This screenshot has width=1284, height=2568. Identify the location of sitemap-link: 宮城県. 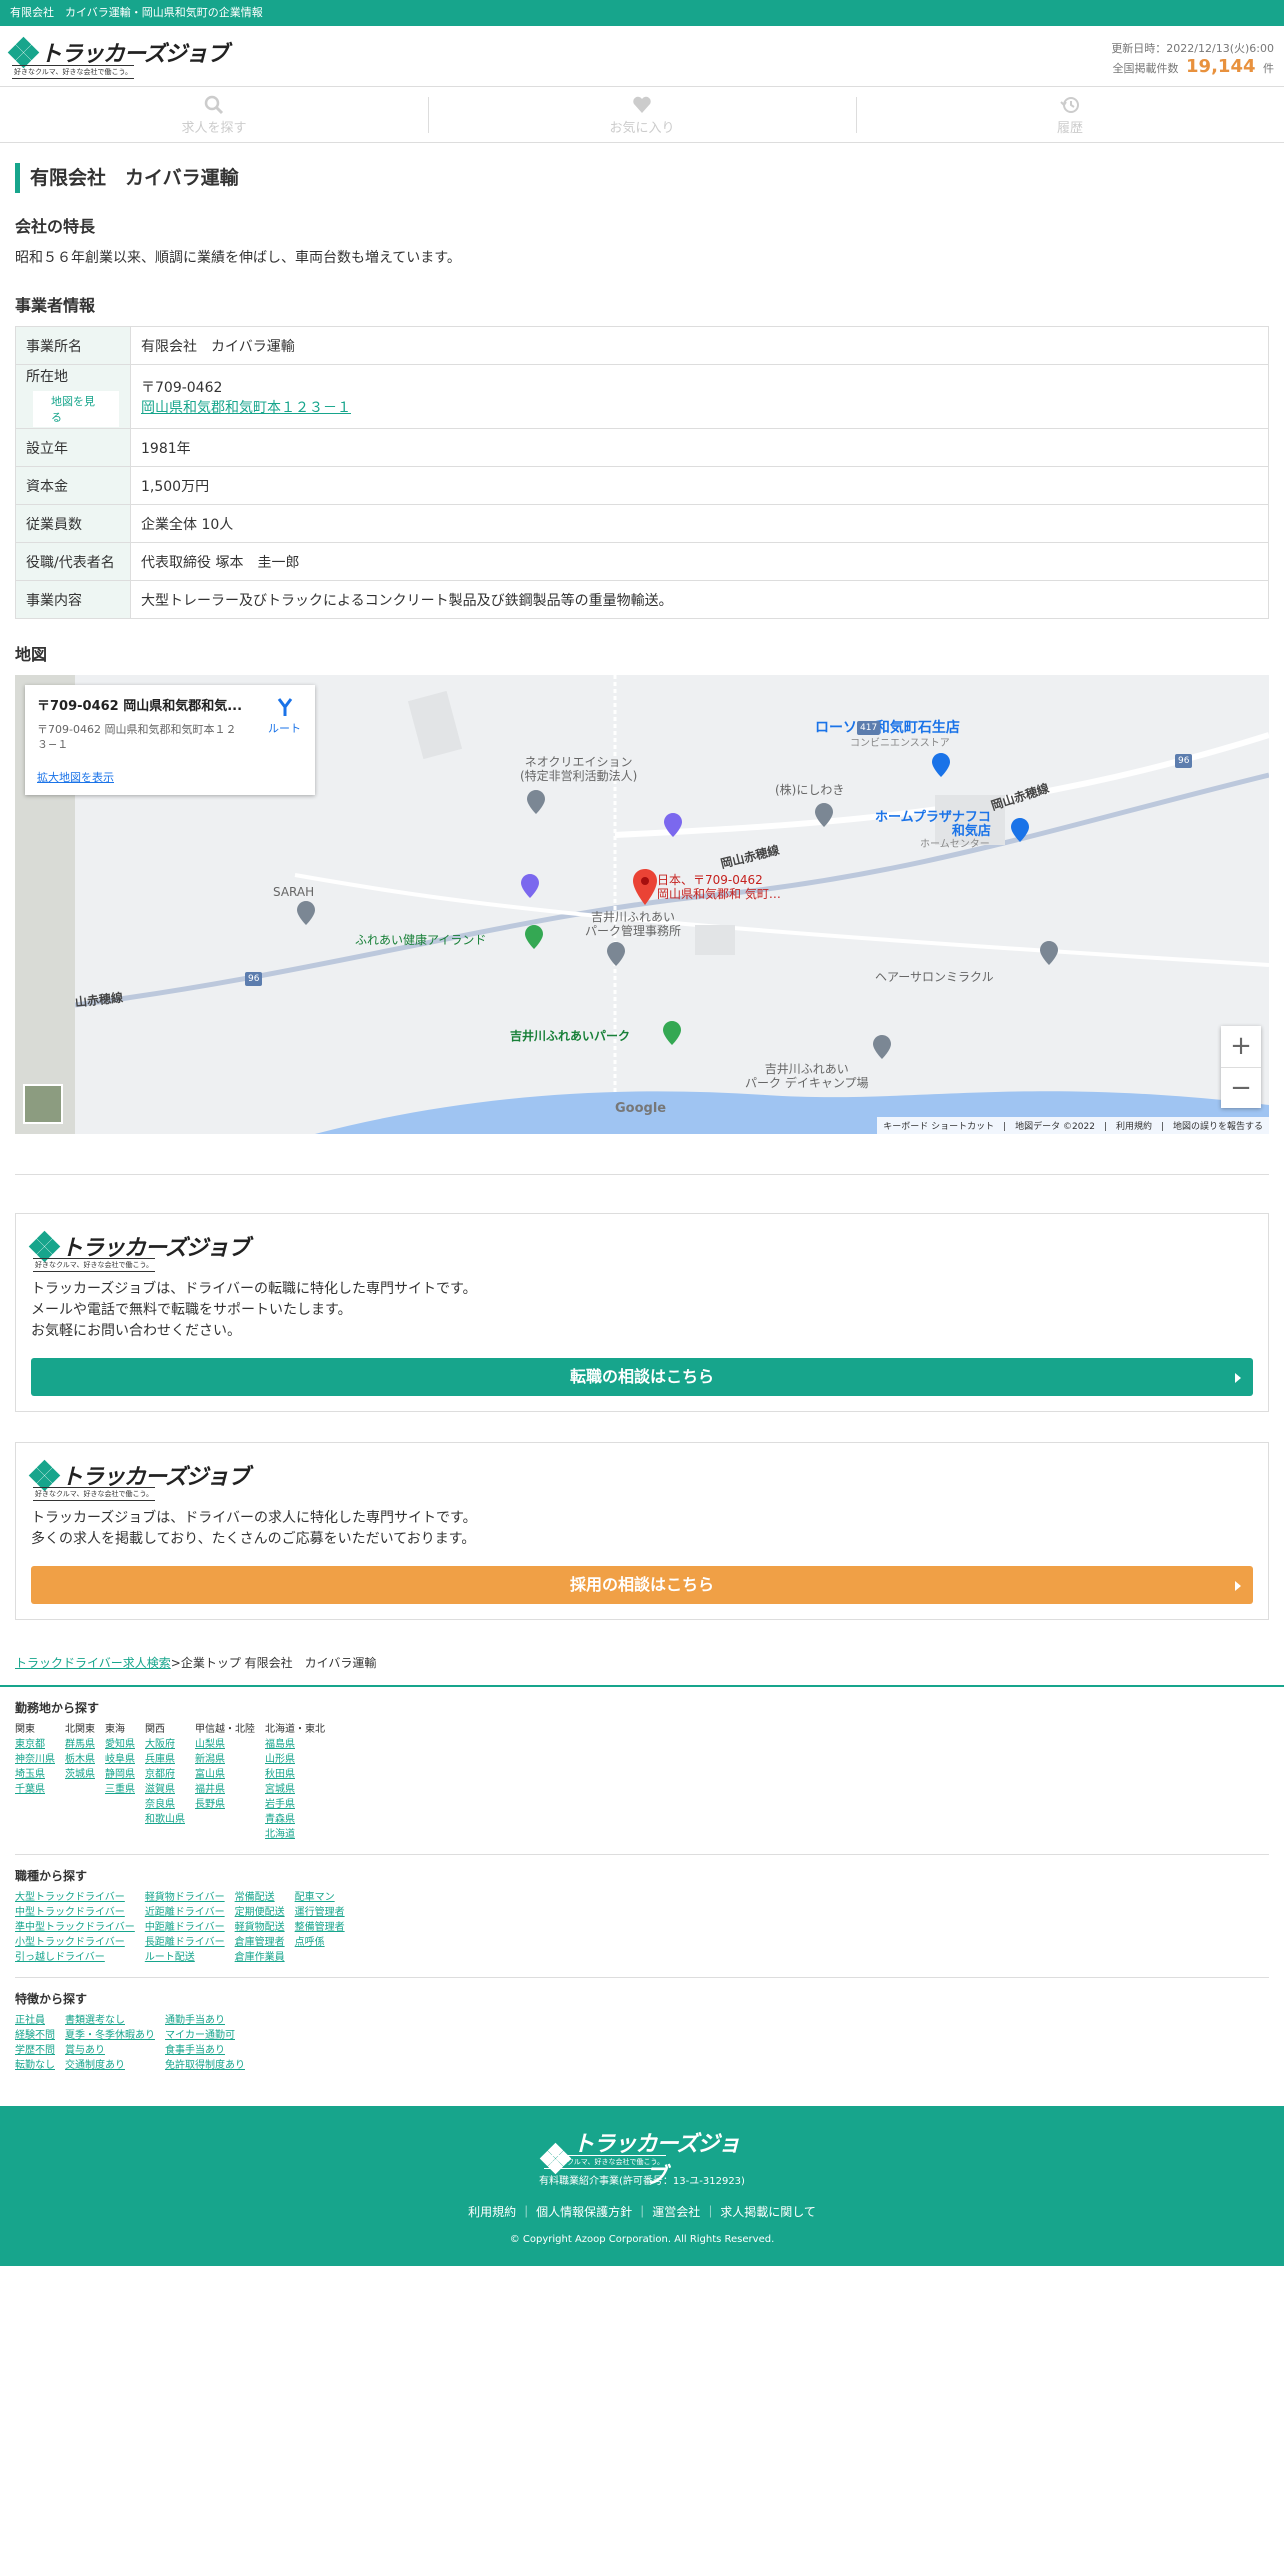
(295, 1789).